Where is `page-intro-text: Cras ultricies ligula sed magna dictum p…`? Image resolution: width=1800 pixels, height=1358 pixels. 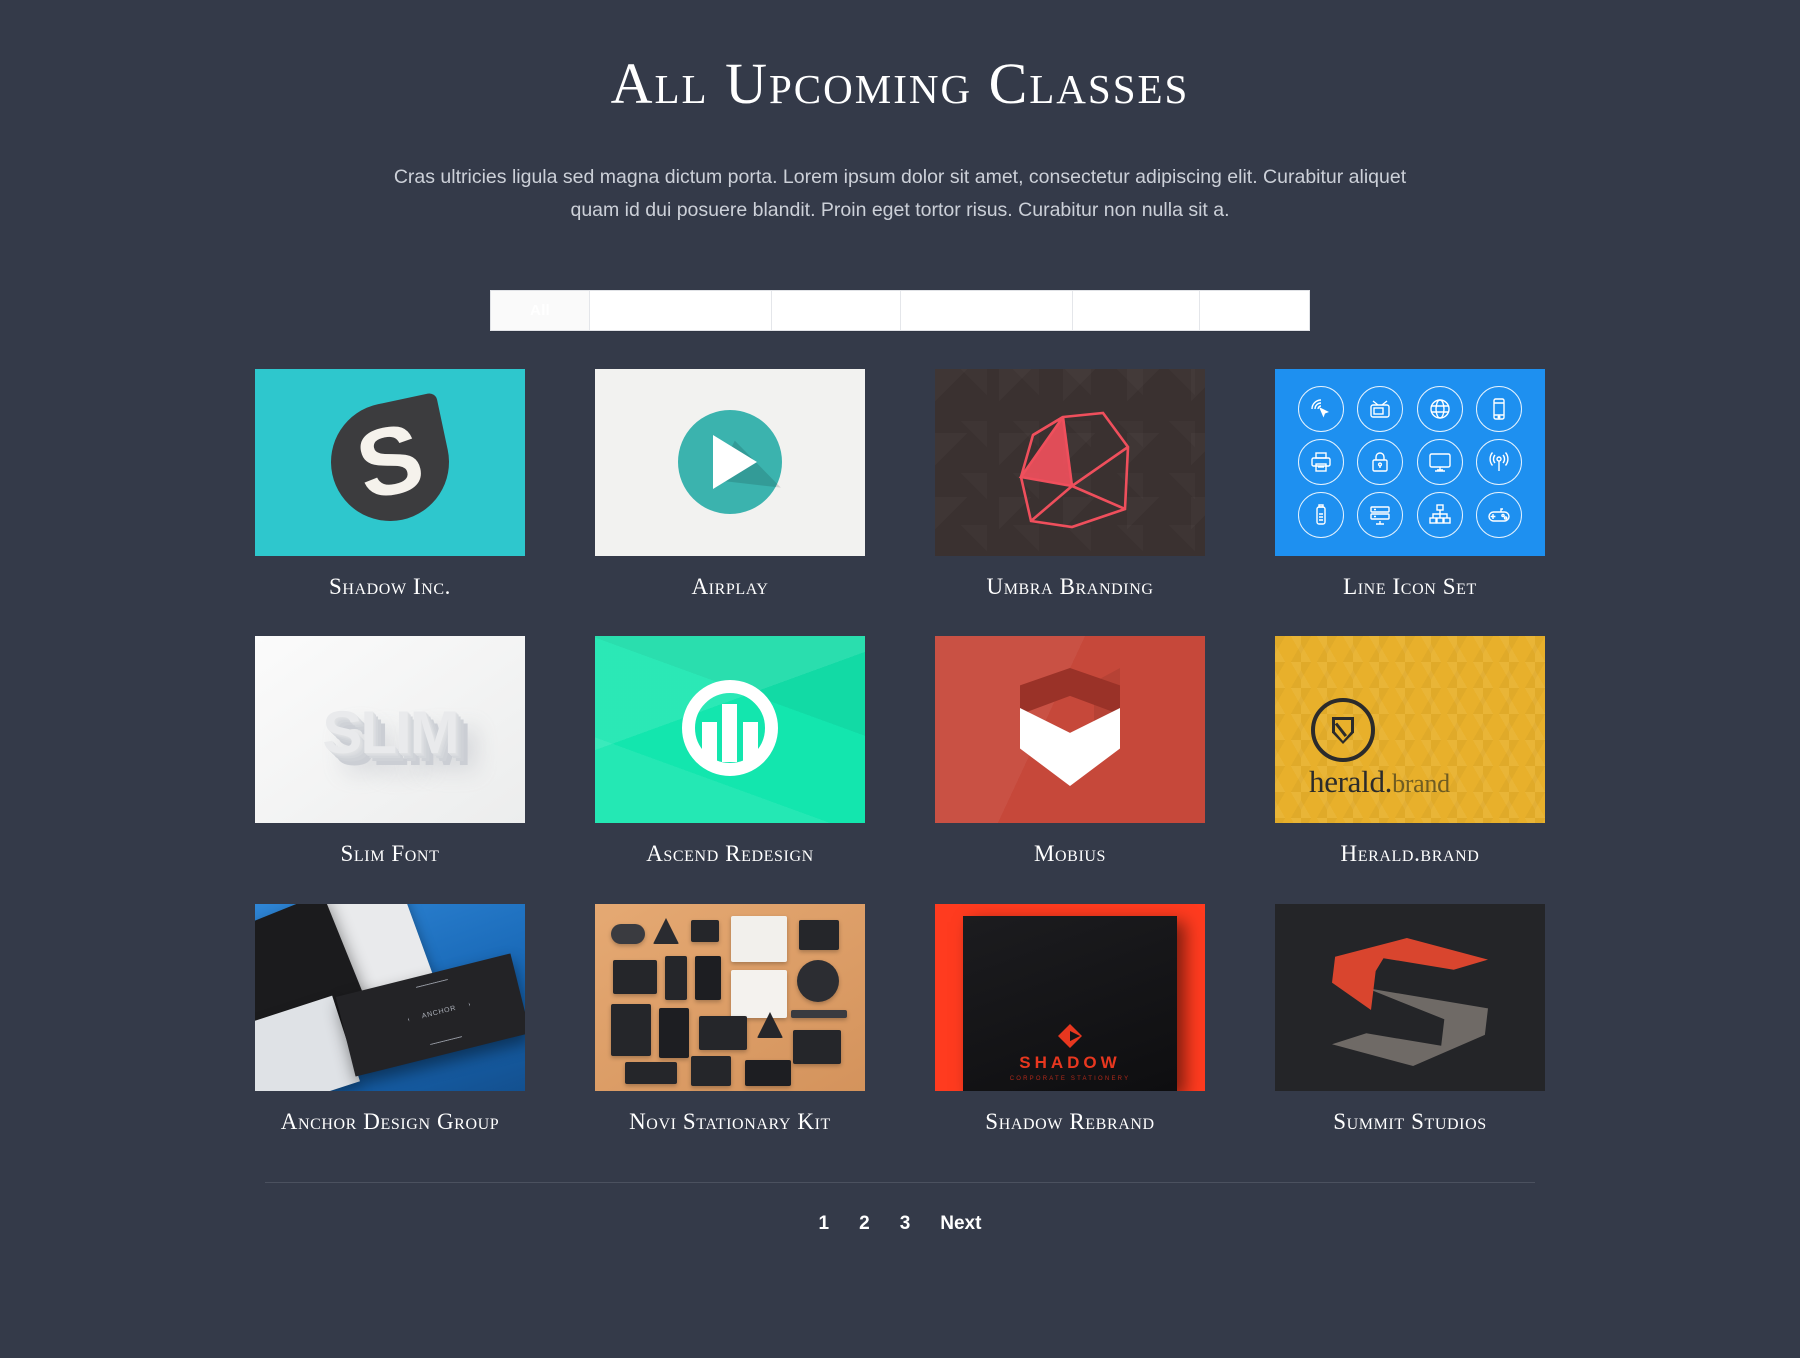 page-intro-text: Cras ultricies ligula sed magna dictum p… is located at coordinates (900, 193).